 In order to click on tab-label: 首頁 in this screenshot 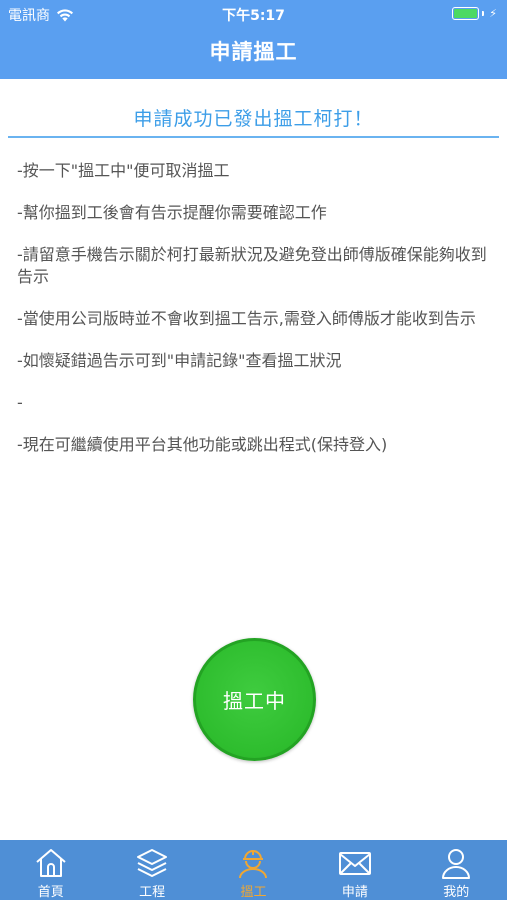, I will do `click(50, 892)`.